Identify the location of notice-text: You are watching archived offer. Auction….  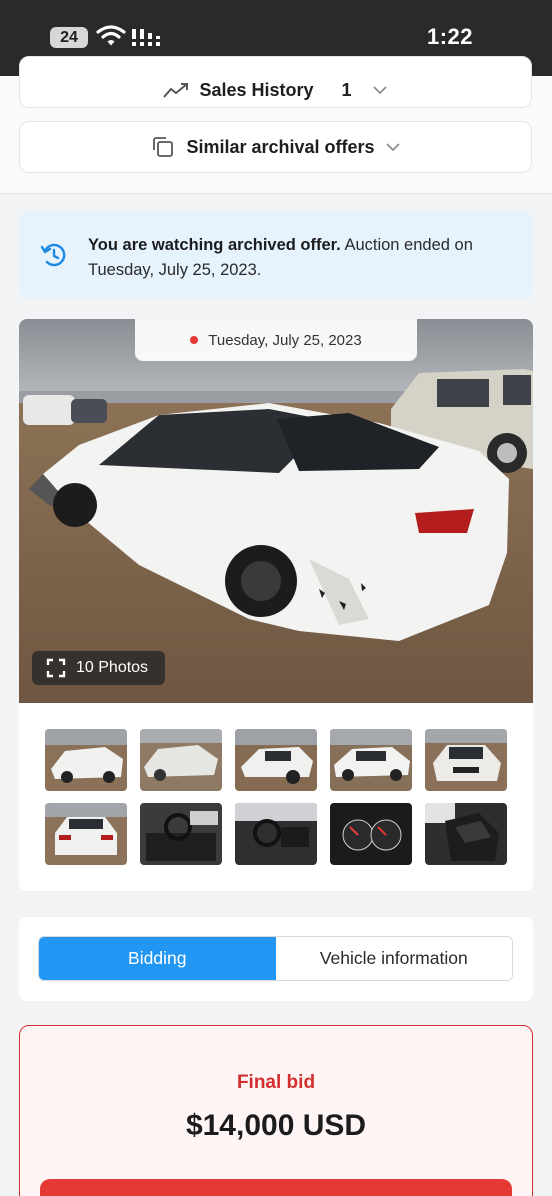
(303, 258).